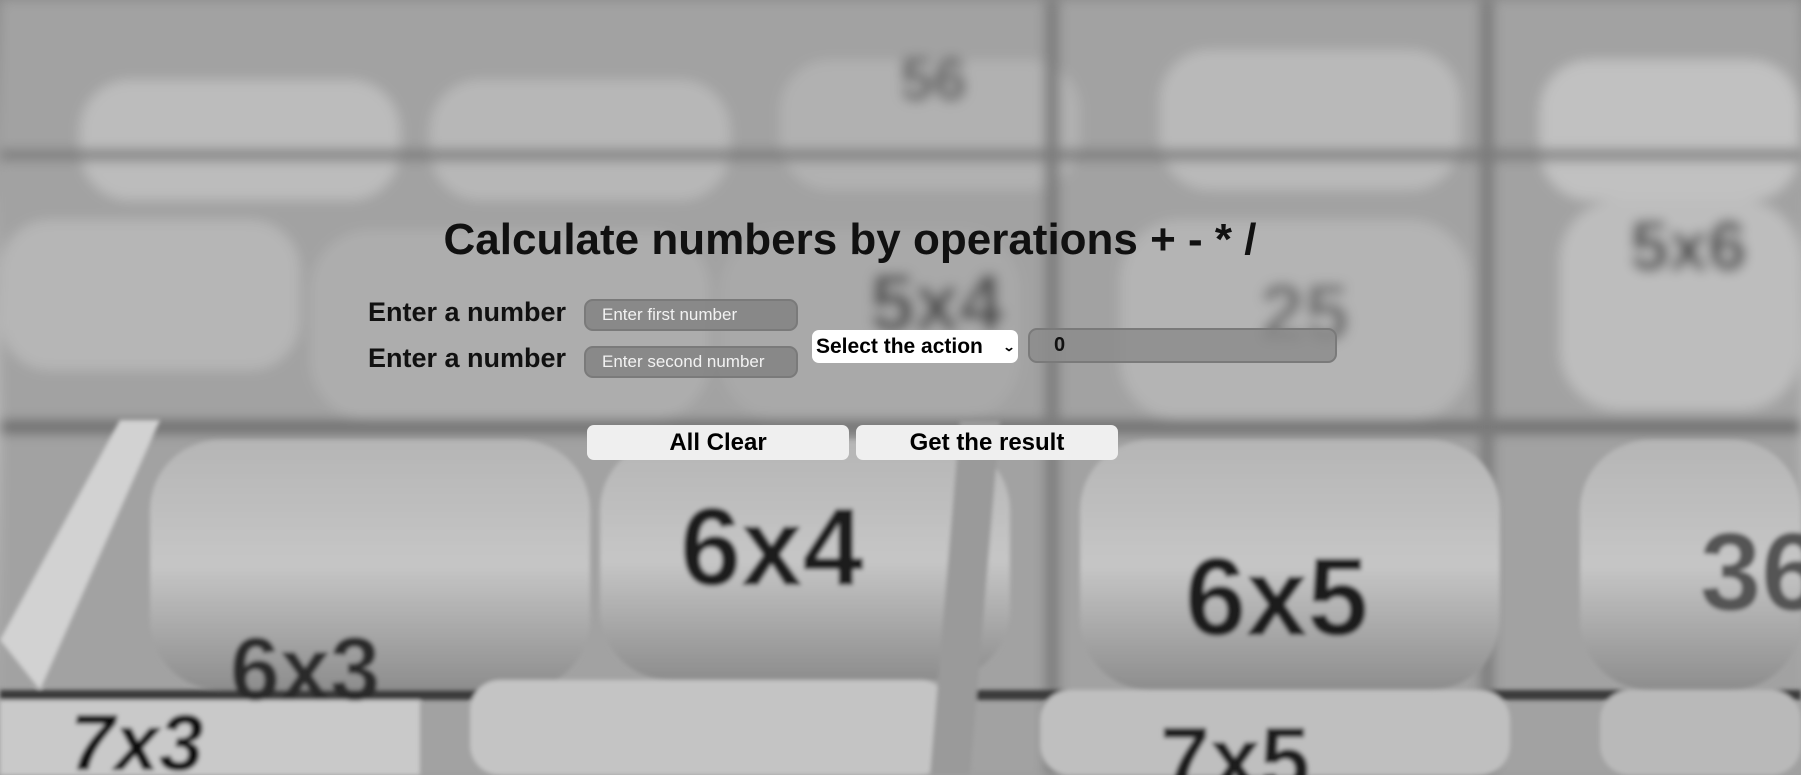  I want to click on result-field: 0, so click(1182, 345).